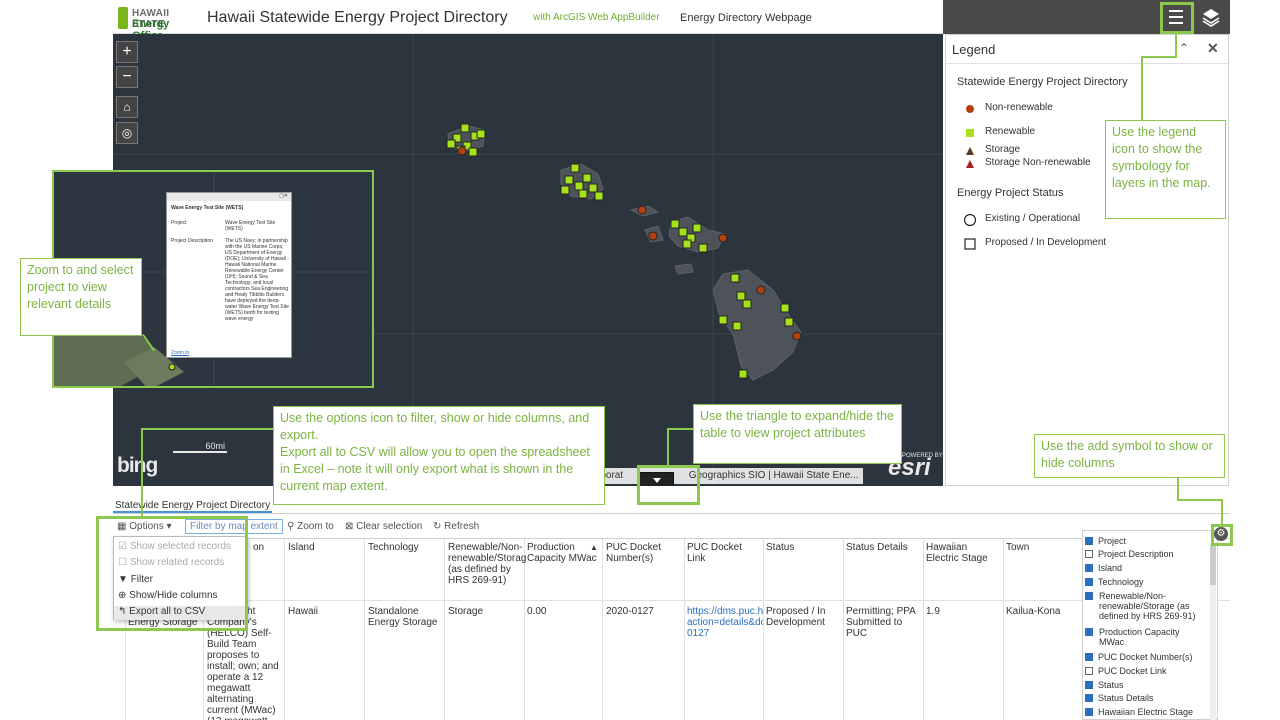 This screenshot has width=1280, height=720. I want to click on col-header-docket: PUC Docket Number(s), so click(643, 553).